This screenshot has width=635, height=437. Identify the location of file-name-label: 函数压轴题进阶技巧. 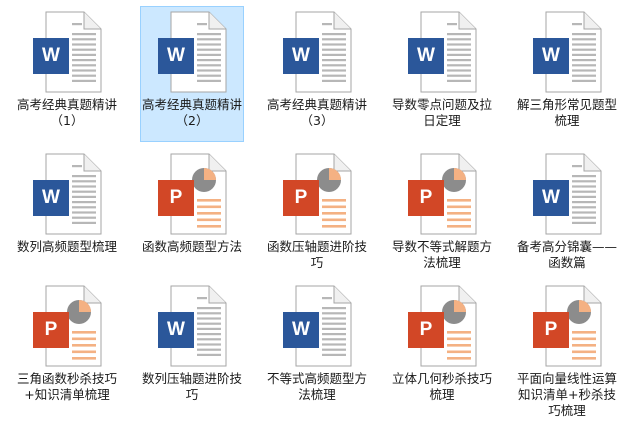
(317, 254).